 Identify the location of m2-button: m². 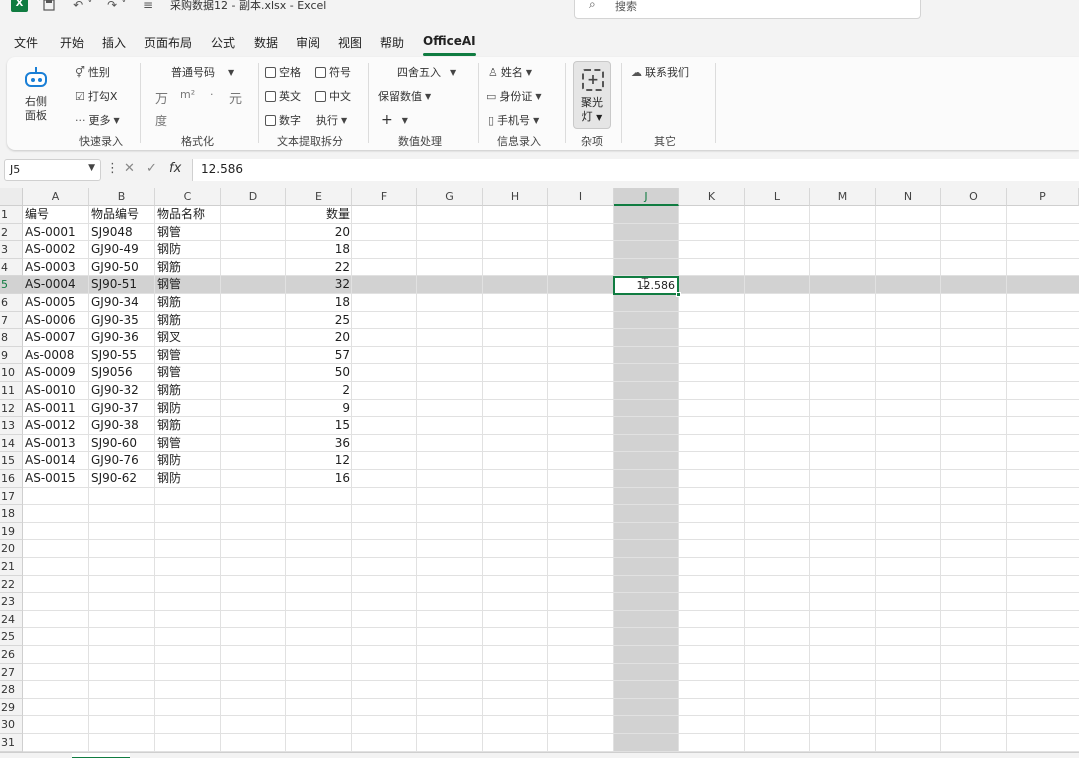
(187, 94).